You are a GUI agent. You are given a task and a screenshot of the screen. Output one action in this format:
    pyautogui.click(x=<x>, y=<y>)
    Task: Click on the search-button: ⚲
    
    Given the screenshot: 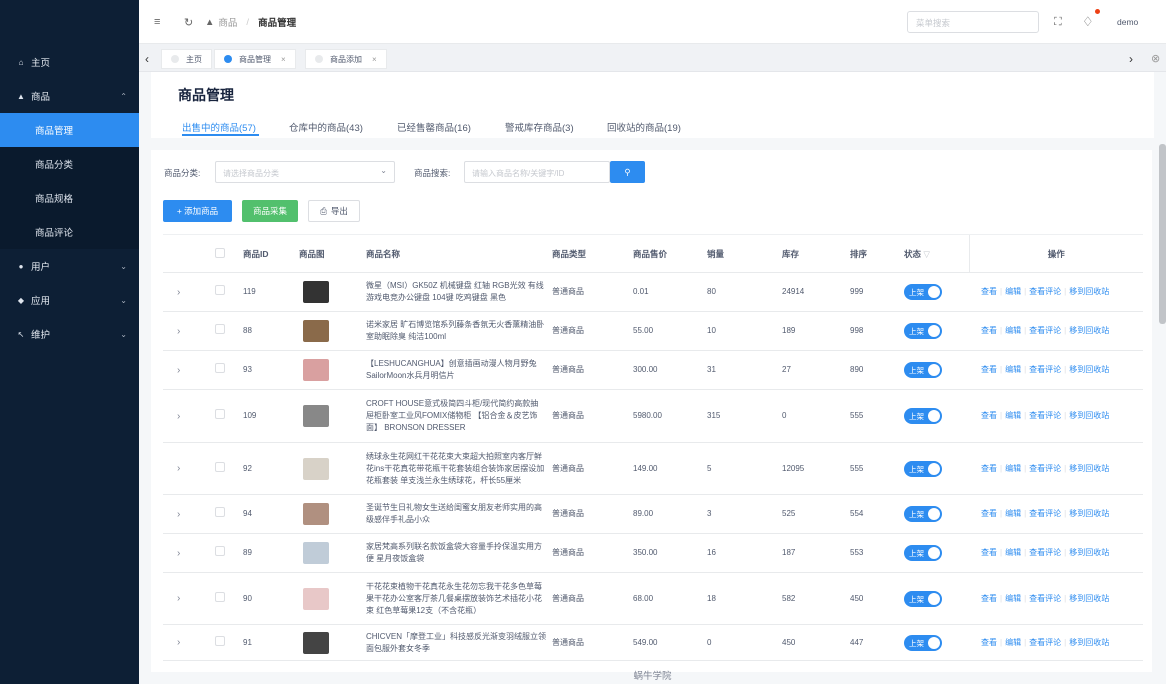 What is the action you would take?
    pyautogui.click(x=627, y=172)
    